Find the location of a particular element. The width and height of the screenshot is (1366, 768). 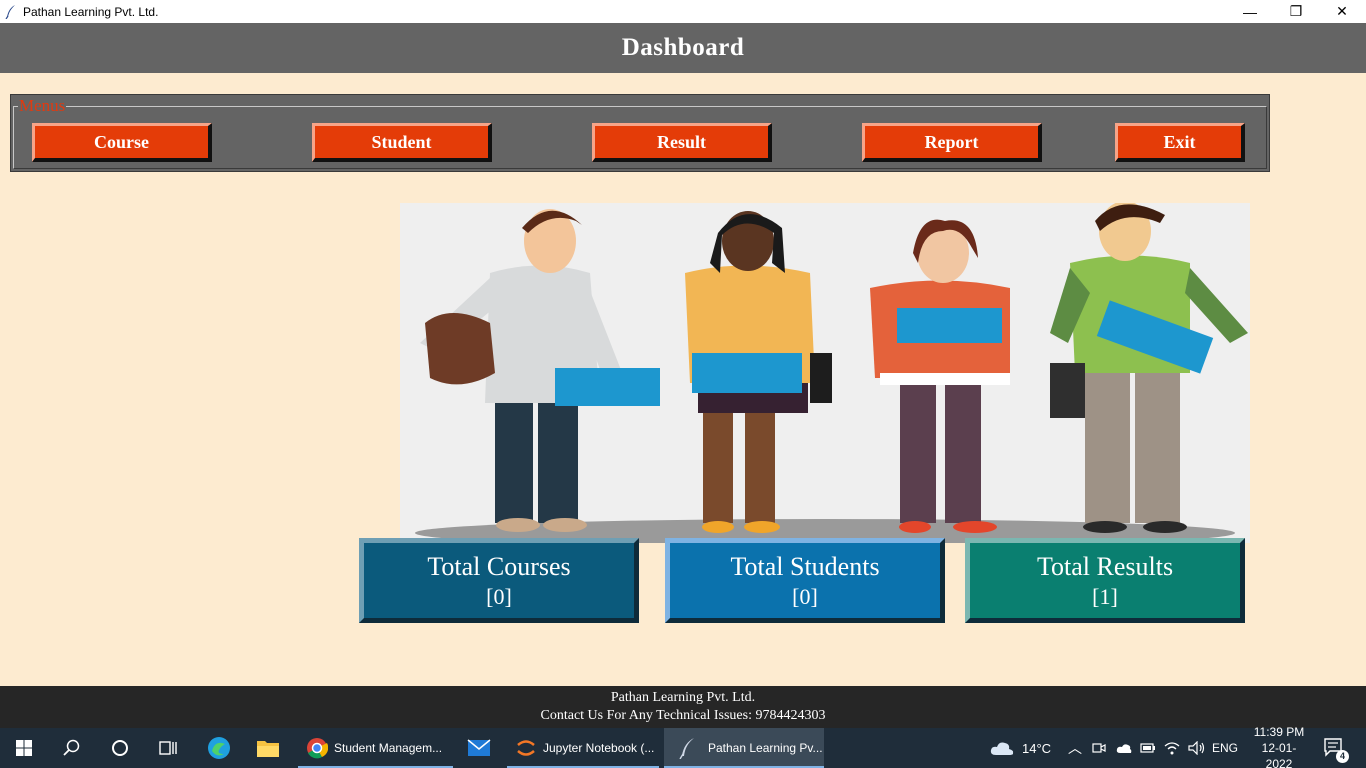

minimize-button: — is located at coordinates (1250, 11).